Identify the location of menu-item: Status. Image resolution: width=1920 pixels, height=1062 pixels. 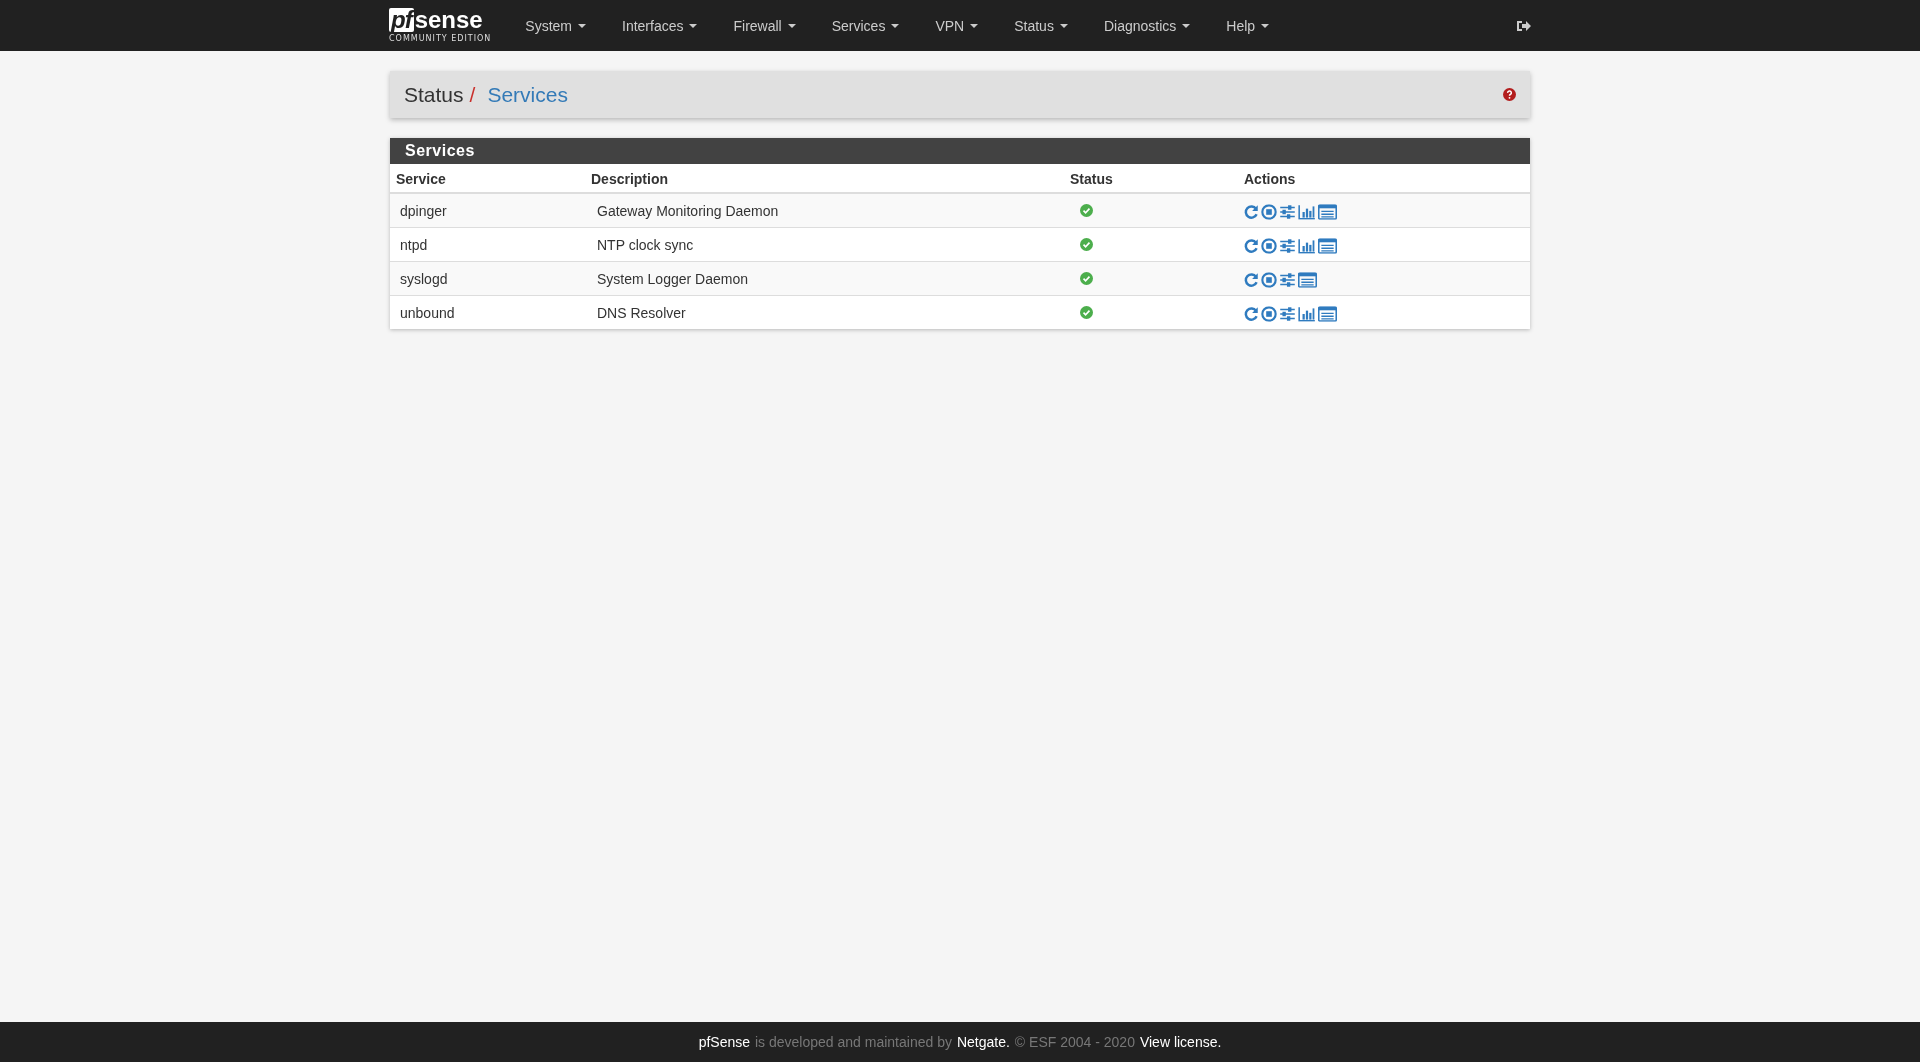
(1041, 25).